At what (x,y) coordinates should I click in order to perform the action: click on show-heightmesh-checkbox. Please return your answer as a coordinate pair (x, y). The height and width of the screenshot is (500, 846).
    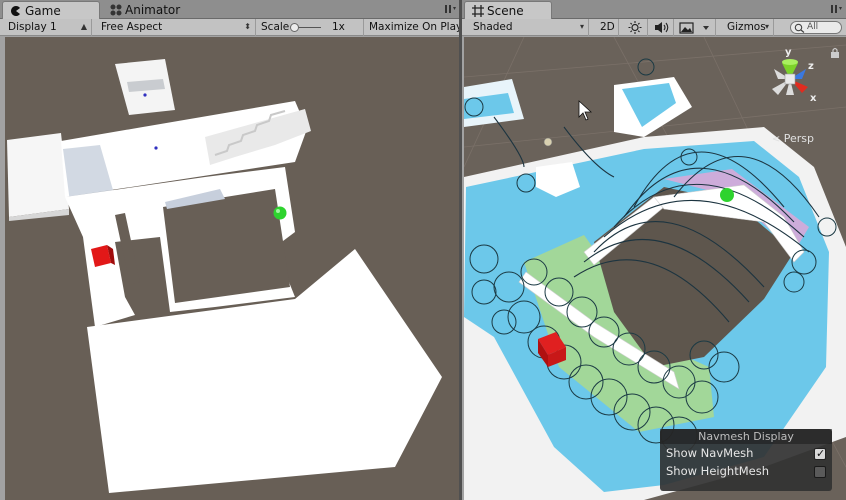
    Looking at the image, I should click on (820, 472).